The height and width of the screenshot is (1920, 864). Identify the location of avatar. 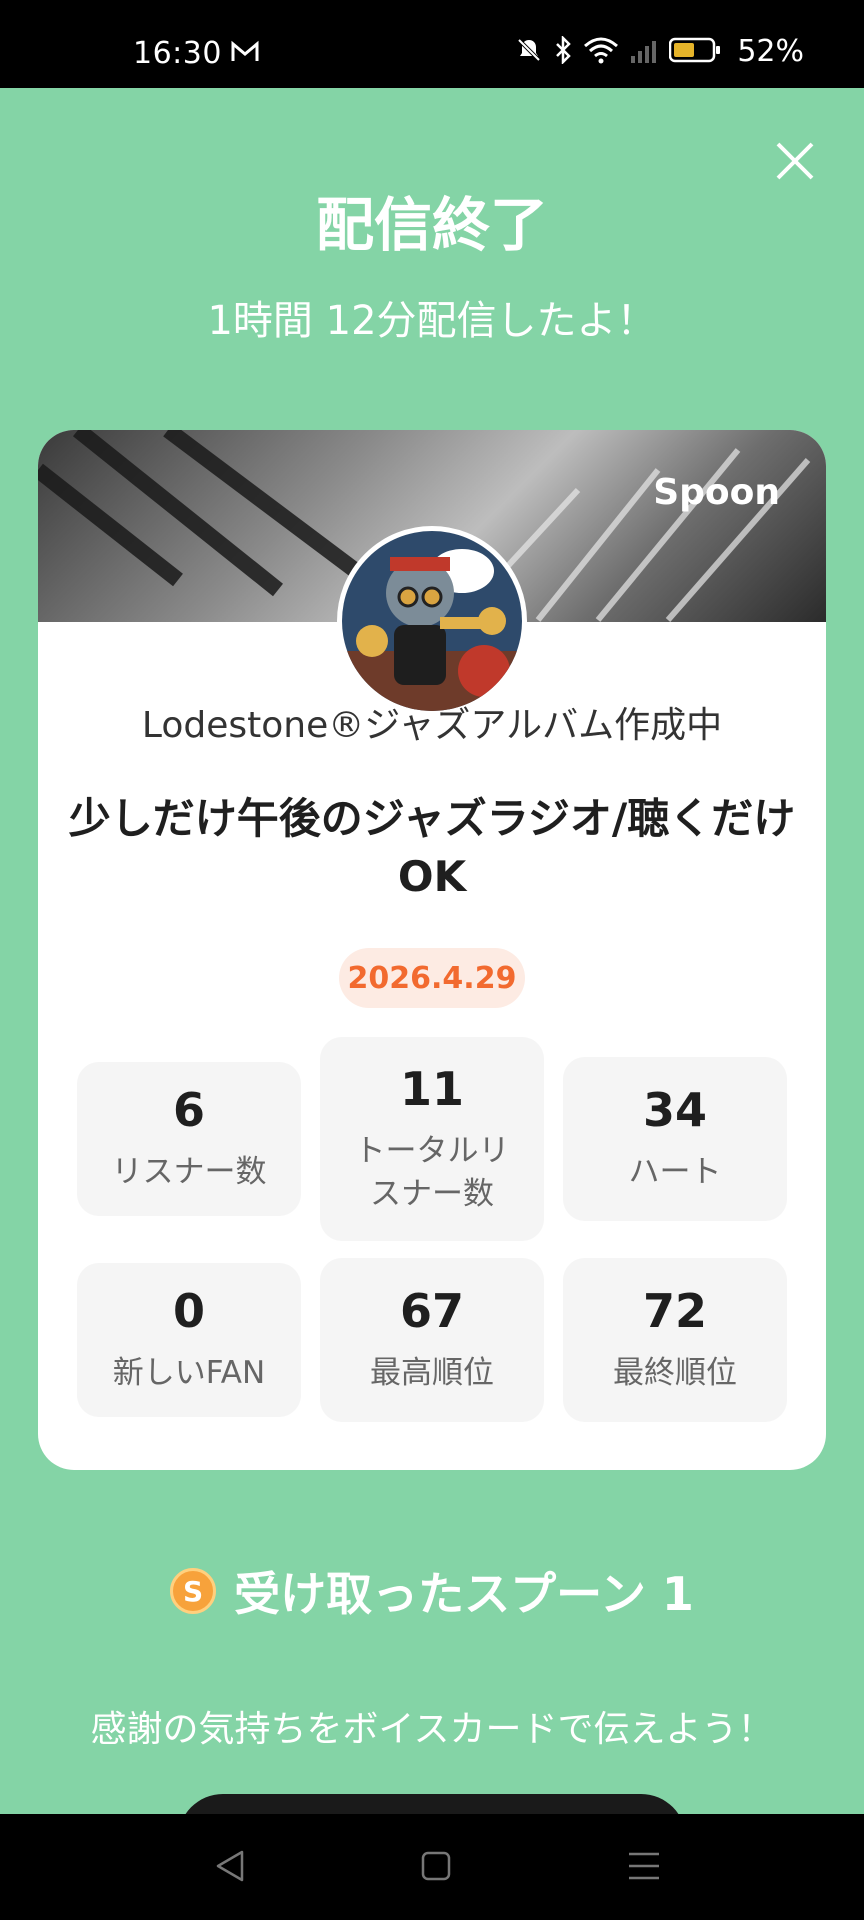
(432, 621).